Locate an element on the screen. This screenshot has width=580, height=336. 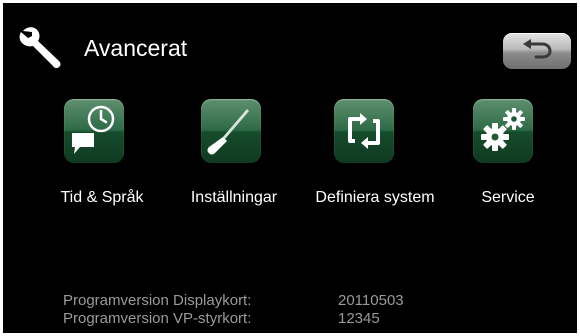
tile-installningar-button is located at coordinates (231, 131).